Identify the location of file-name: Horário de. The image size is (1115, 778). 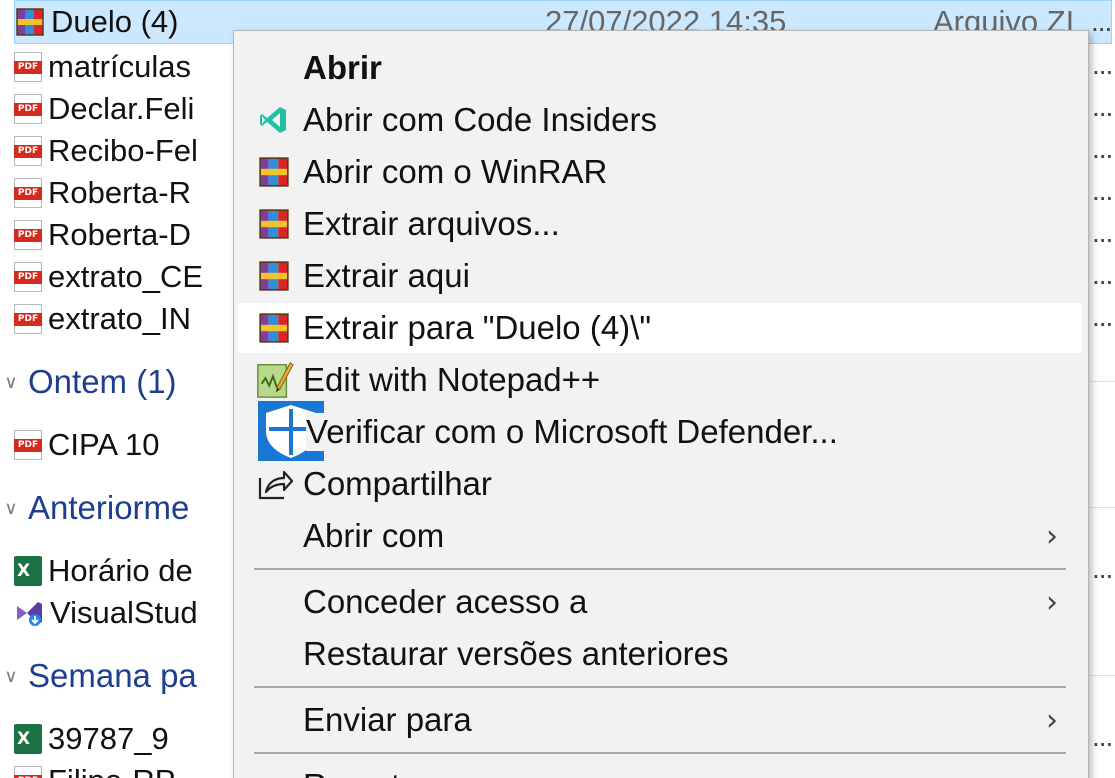
(120, 570).